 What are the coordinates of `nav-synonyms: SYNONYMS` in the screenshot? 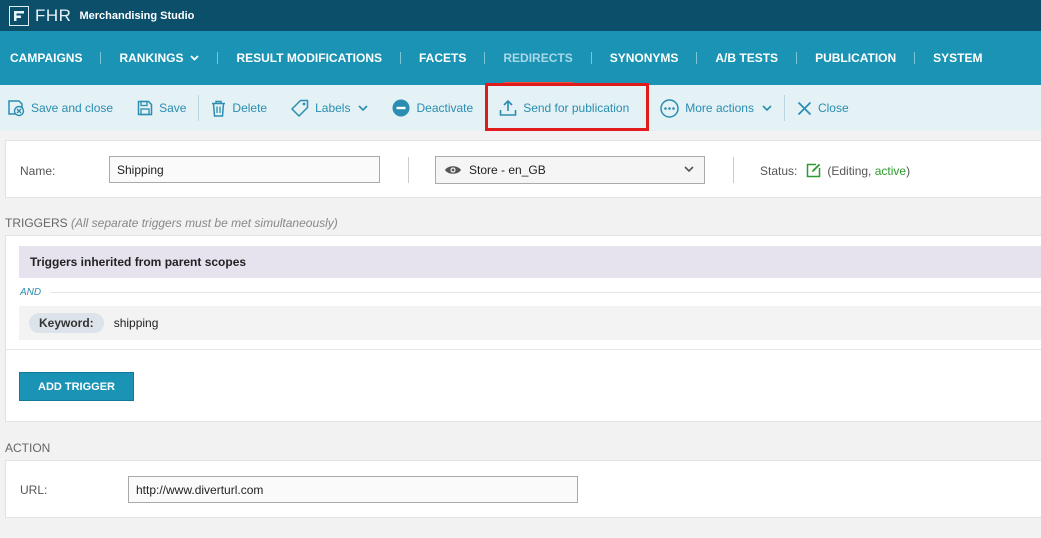 It's located at (644, 58).